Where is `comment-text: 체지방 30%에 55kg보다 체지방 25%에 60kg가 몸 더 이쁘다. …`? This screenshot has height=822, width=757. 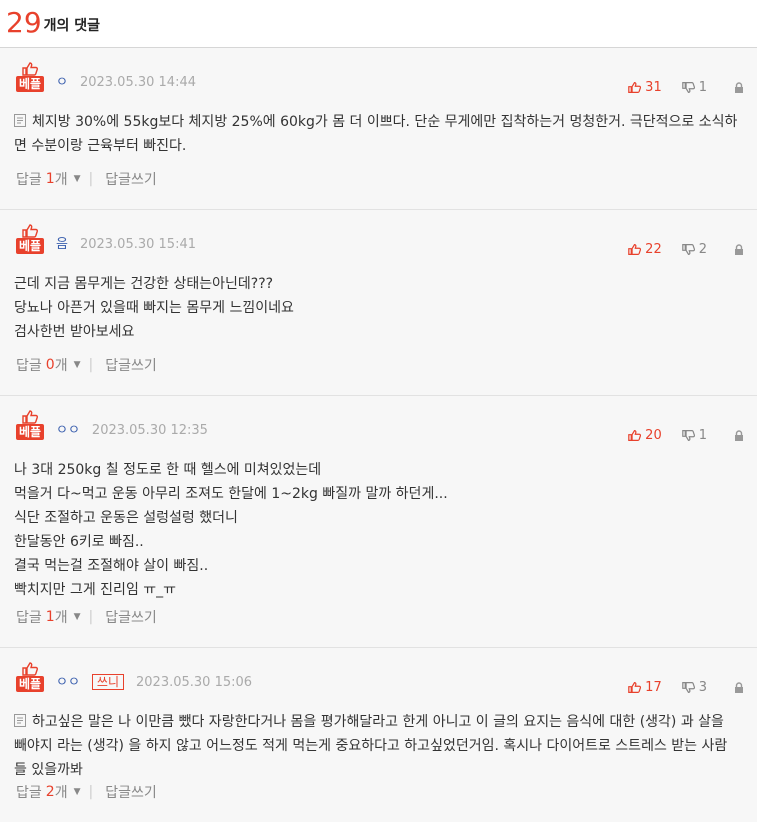
comment-text: 체지방 30%에 55kg보다 체지방 25%에 60kg가 몸 더 이쁘다. … is located at coordinates (376, 134).